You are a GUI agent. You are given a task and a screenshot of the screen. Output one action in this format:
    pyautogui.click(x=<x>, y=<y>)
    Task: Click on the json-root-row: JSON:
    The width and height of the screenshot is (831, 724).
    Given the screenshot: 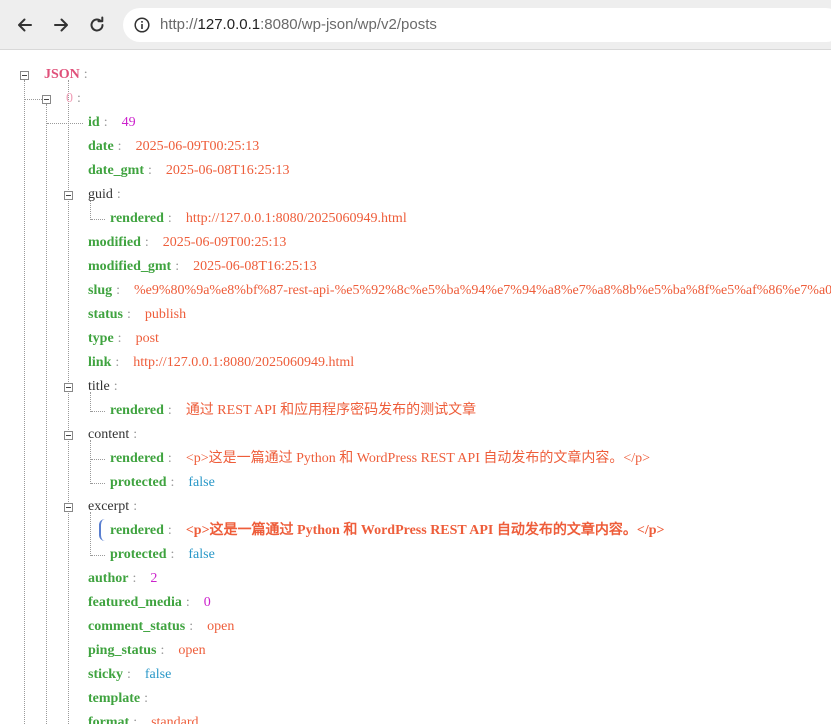 What is the action you would take?
    pyautogui.click(x=66, y=75)
    